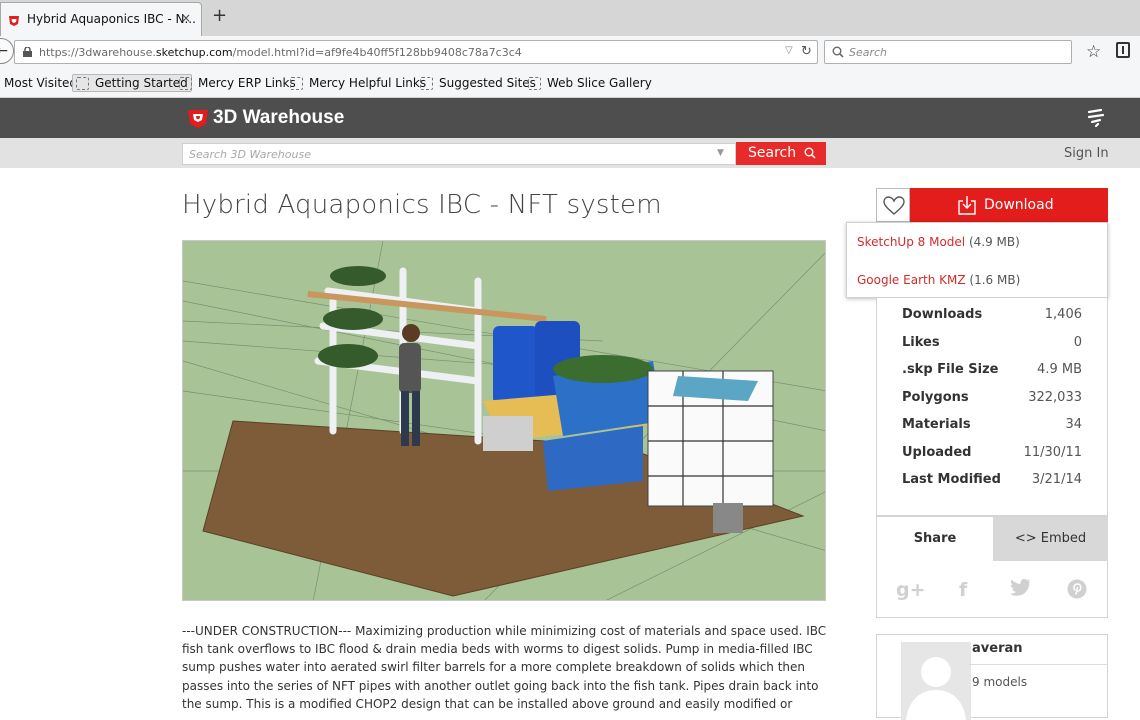 This screenshot has width=1140, height=720. Describe the element at coordinates (992, 567) in the screenshot. I see `share-panel: Share <> Embed g+ f` at that location.